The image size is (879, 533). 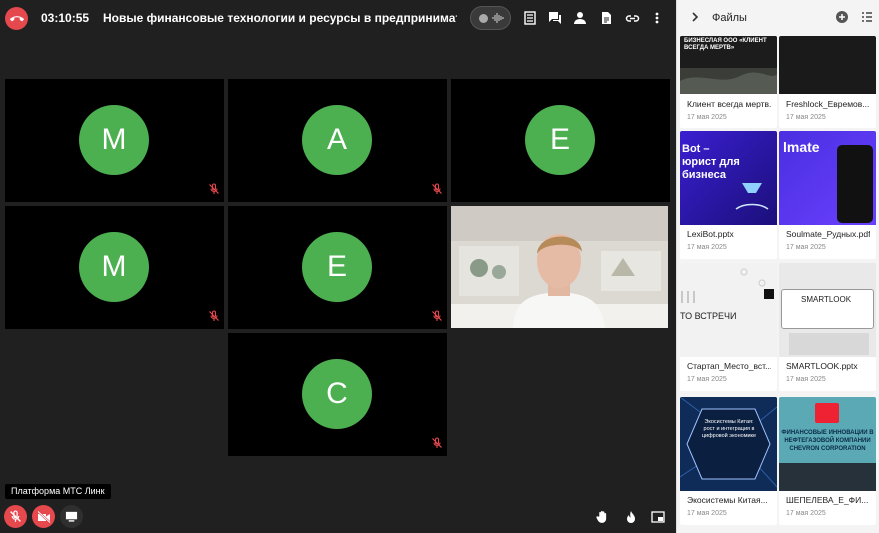 I want to click on participant-tile: С, so click(x=337, y=394).